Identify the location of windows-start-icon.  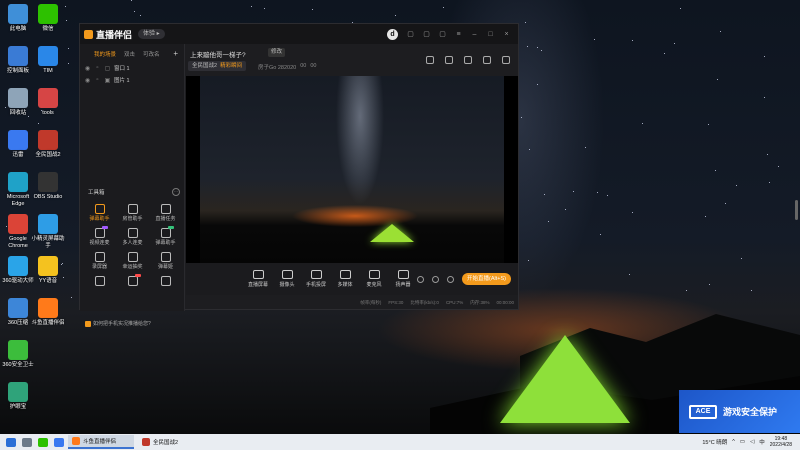
(11, 442).